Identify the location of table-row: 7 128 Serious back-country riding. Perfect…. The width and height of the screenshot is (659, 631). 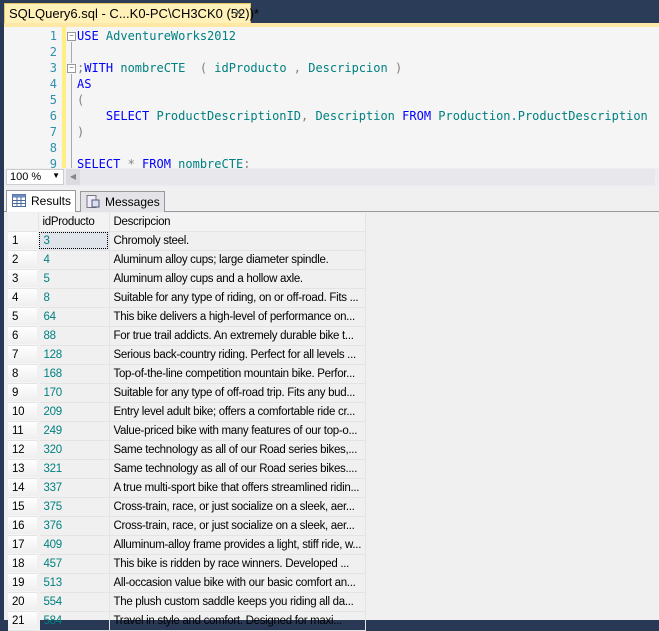
(187, 355).